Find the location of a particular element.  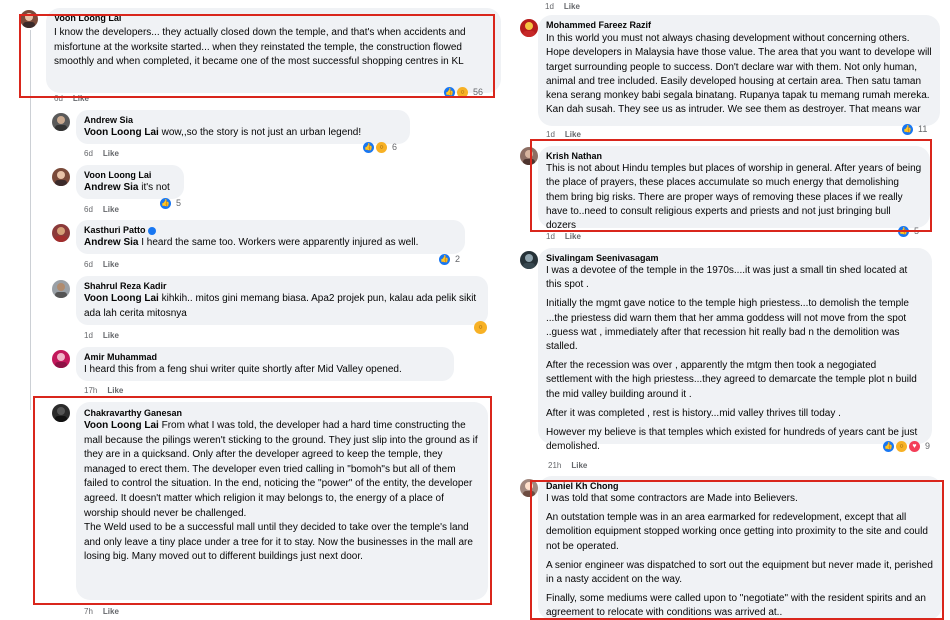

reaction-count: ○ is located at coordinates (480, 327).